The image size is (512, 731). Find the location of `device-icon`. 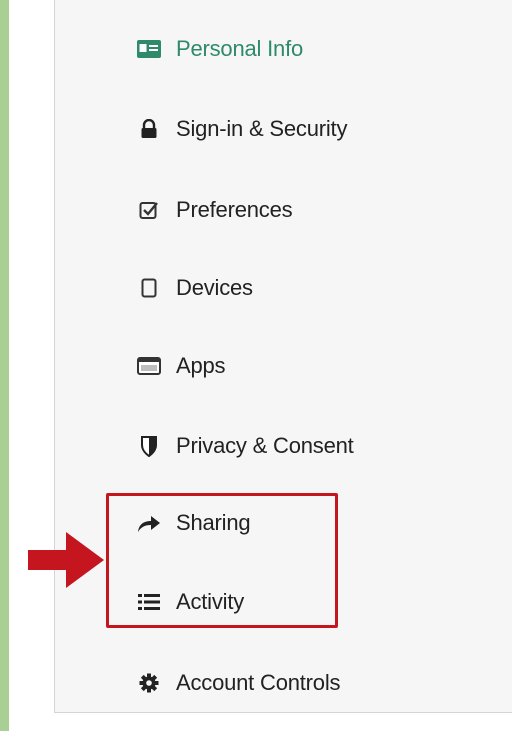

device-icon is located at coordinates (149, 288).